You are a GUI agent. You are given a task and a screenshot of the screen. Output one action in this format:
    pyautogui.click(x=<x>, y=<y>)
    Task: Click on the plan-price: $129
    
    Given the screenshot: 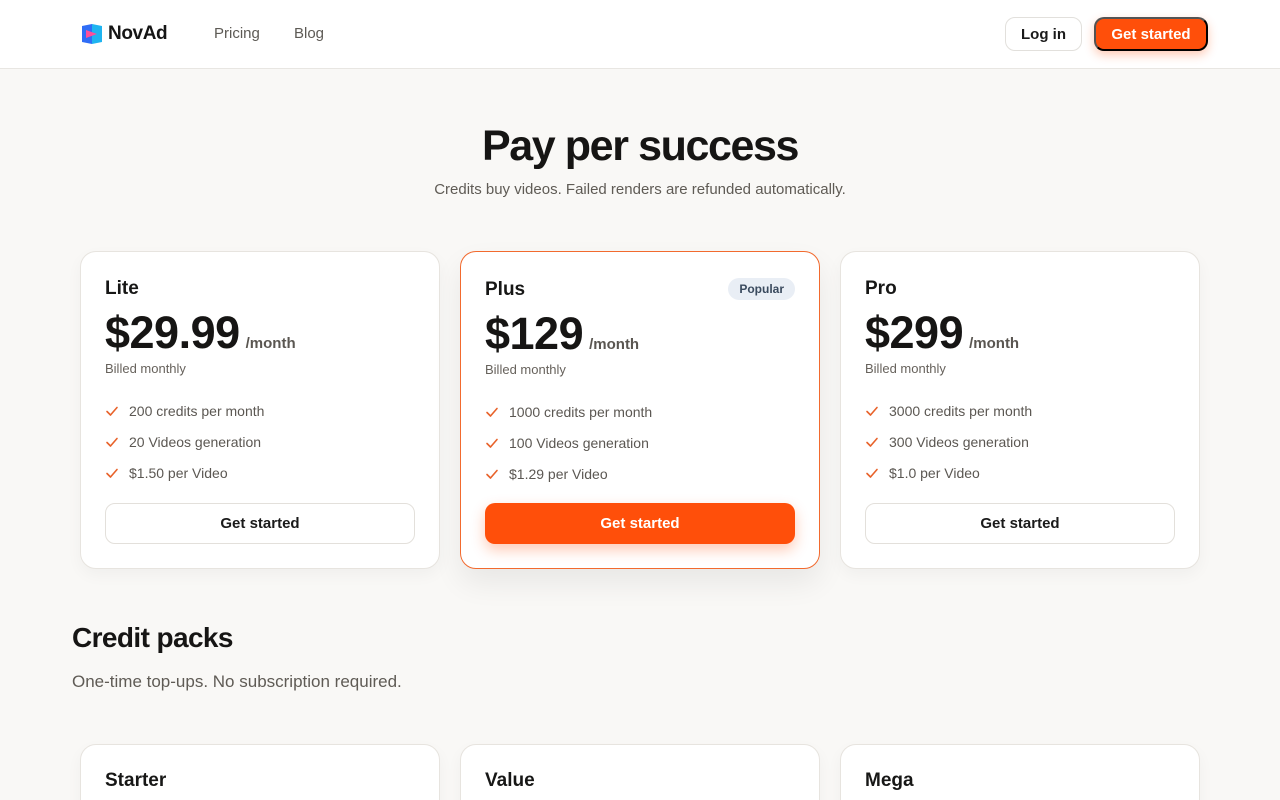 What is the action you would take?
    pyautogui.click(x=534, y=333)
    